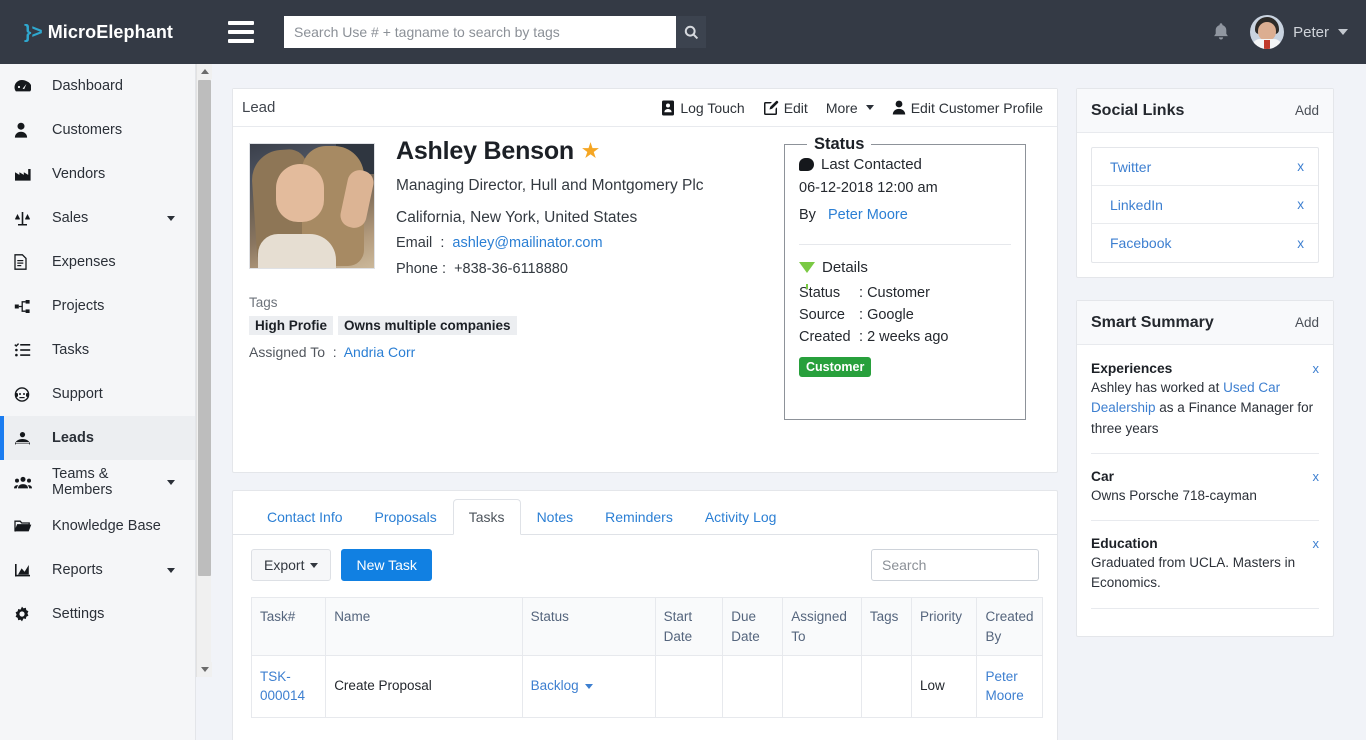 This screenshot has height=740, width=1366. Describe the element at coordinates (97, 526) in the screenshot. I see `sidebar-item-knowledge-base: Knowledge Base` at that location.